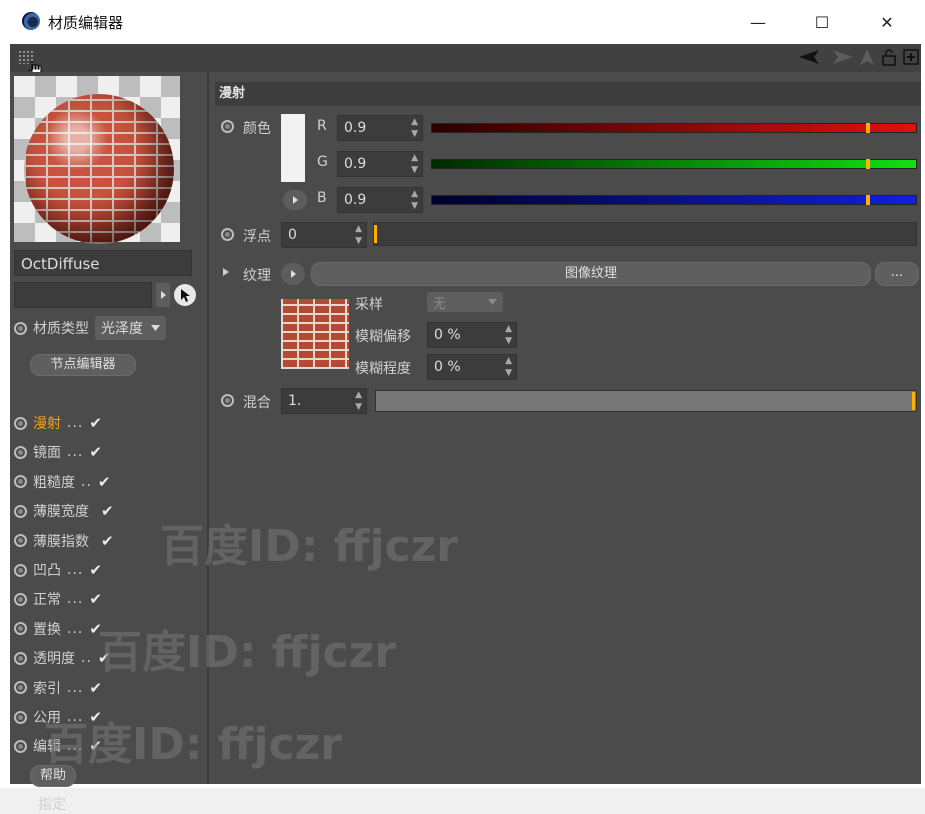  What do you see at coordinates (227, 126) in the screenshot?
I see `color-radio` at bounding box center [227, 126].